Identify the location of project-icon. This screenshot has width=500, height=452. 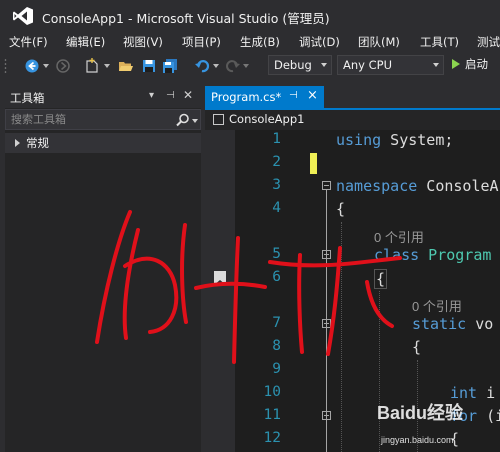
(218, 119).